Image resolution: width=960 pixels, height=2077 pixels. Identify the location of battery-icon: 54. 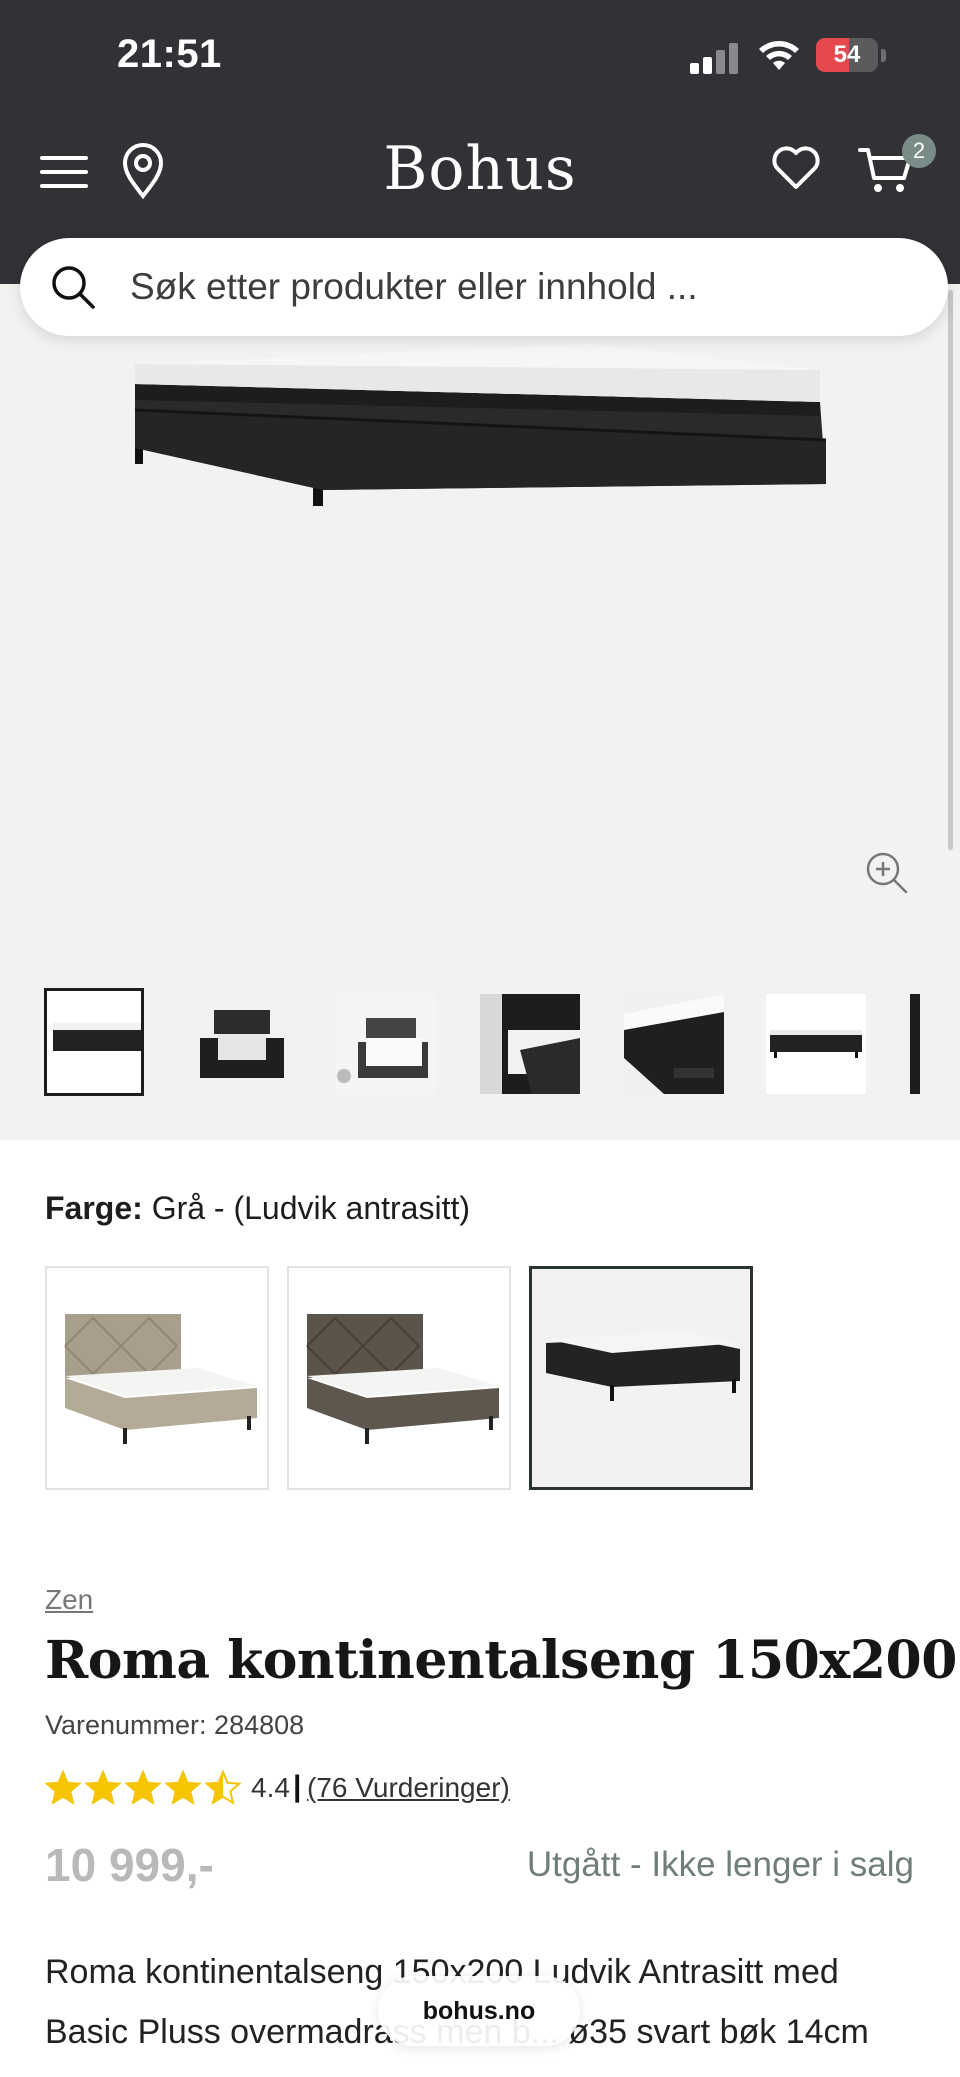
(847, 55).